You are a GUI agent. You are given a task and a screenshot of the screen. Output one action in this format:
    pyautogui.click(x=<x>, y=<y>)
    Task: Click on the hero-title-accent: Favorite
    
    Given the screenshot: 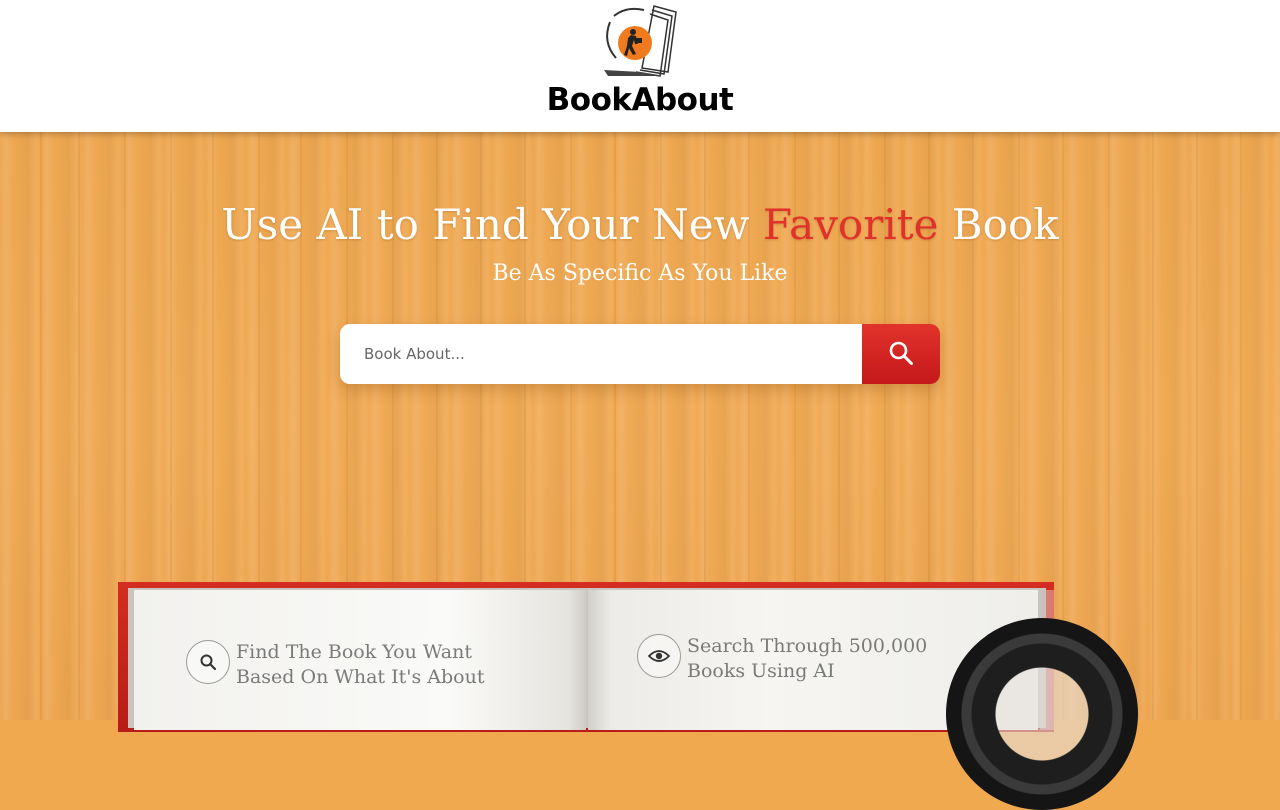 What is the action you would take?
    pyautogui.click(x=850, y=224)
    